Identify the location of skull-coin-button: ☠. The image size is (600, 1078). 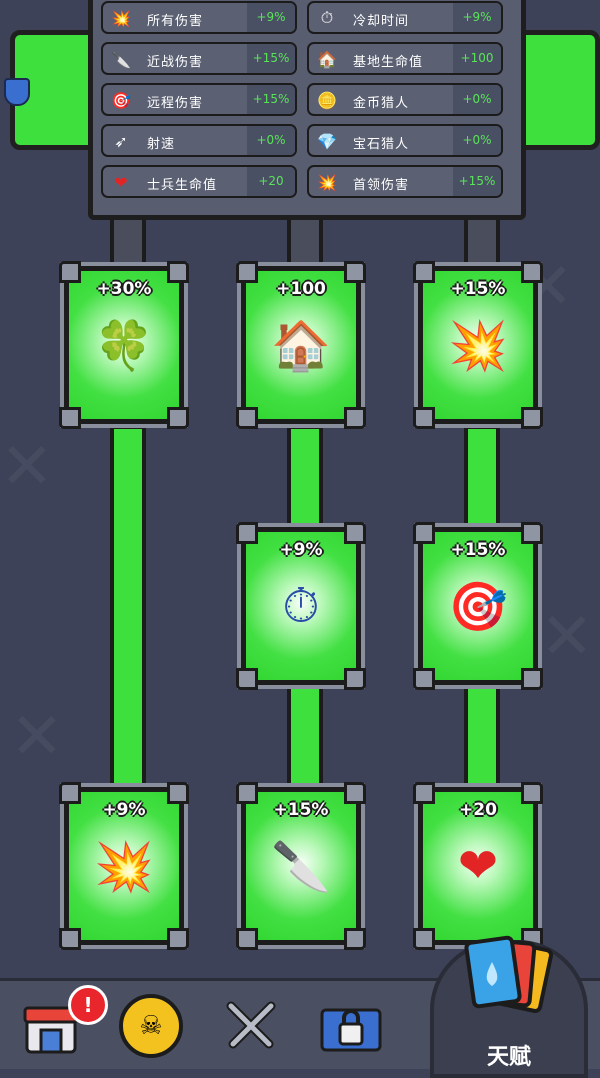
(151, 1026).